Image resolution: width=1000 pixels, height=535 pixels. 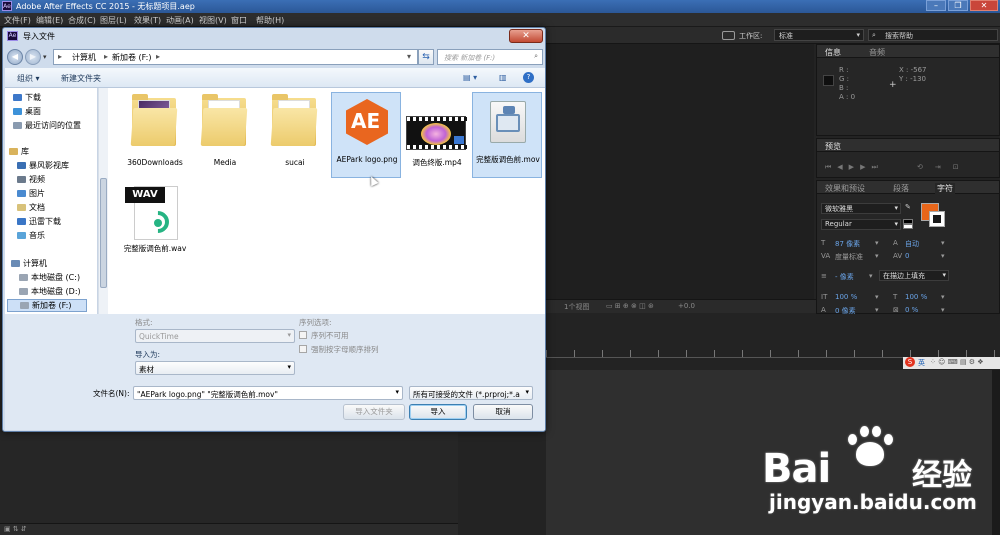 What do you see at coordinates (303, 349) in the screenshot?
I see `force-alphabetical-checkbox` at bounding box center [303, 349].